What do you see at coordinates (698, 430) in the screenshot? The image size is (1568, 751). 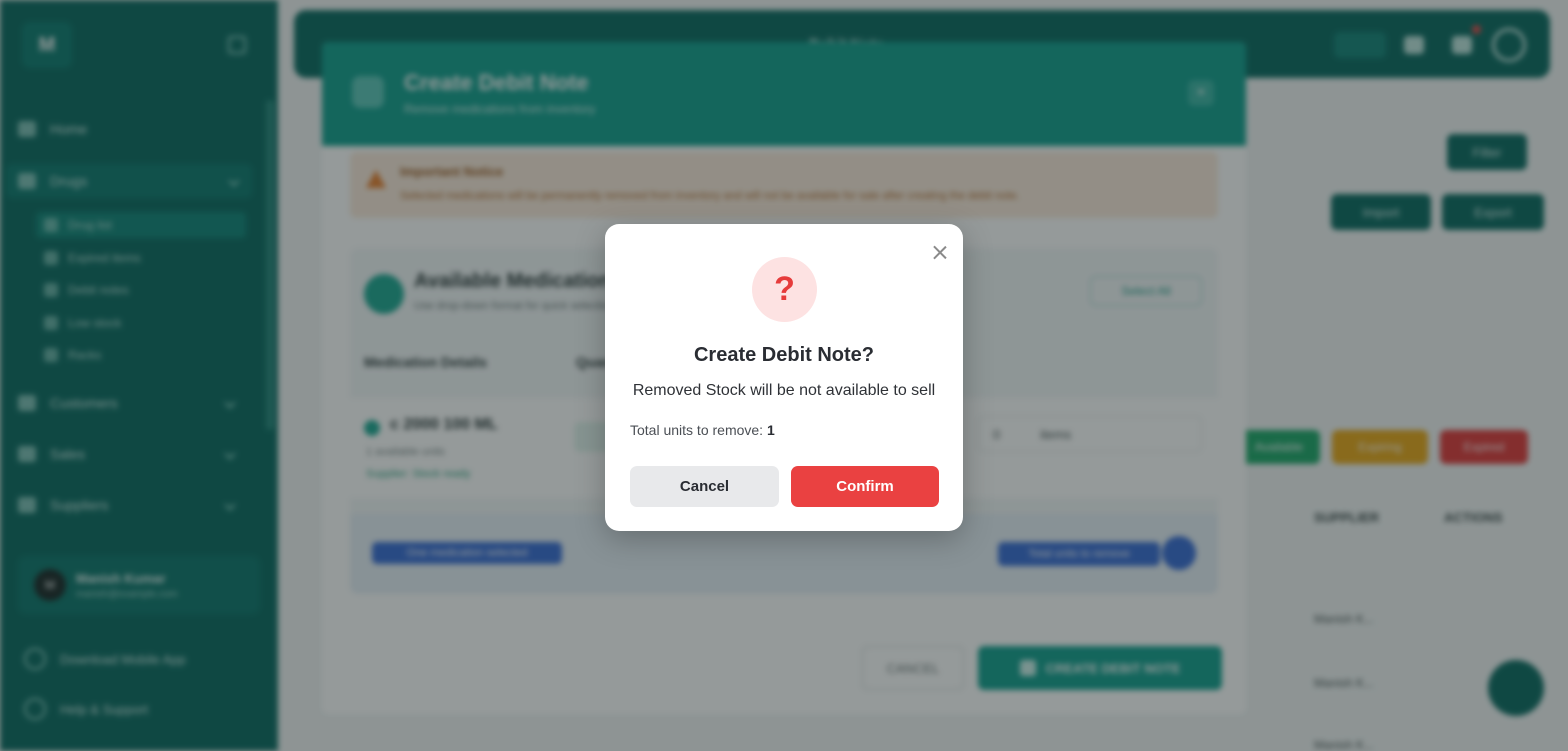 I see `total-units-label: Total units to remove:` at bounding box center [698, 430].